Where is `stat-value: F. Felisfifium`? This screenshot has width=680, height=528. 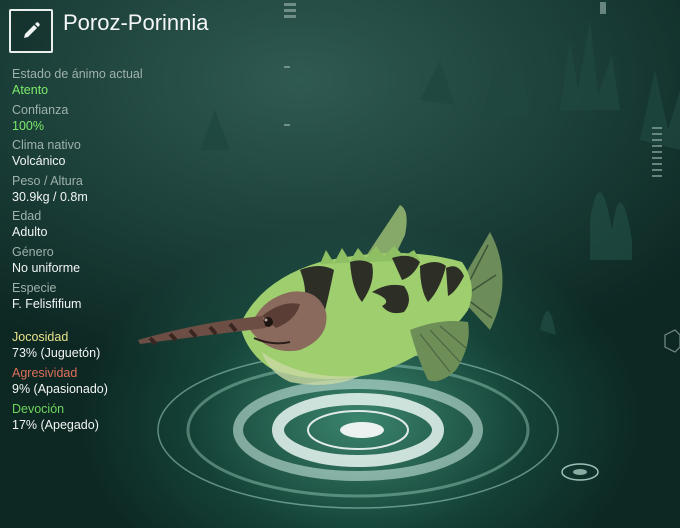
stat-value: F. Felisfifium is located at coordinates (47, 303).